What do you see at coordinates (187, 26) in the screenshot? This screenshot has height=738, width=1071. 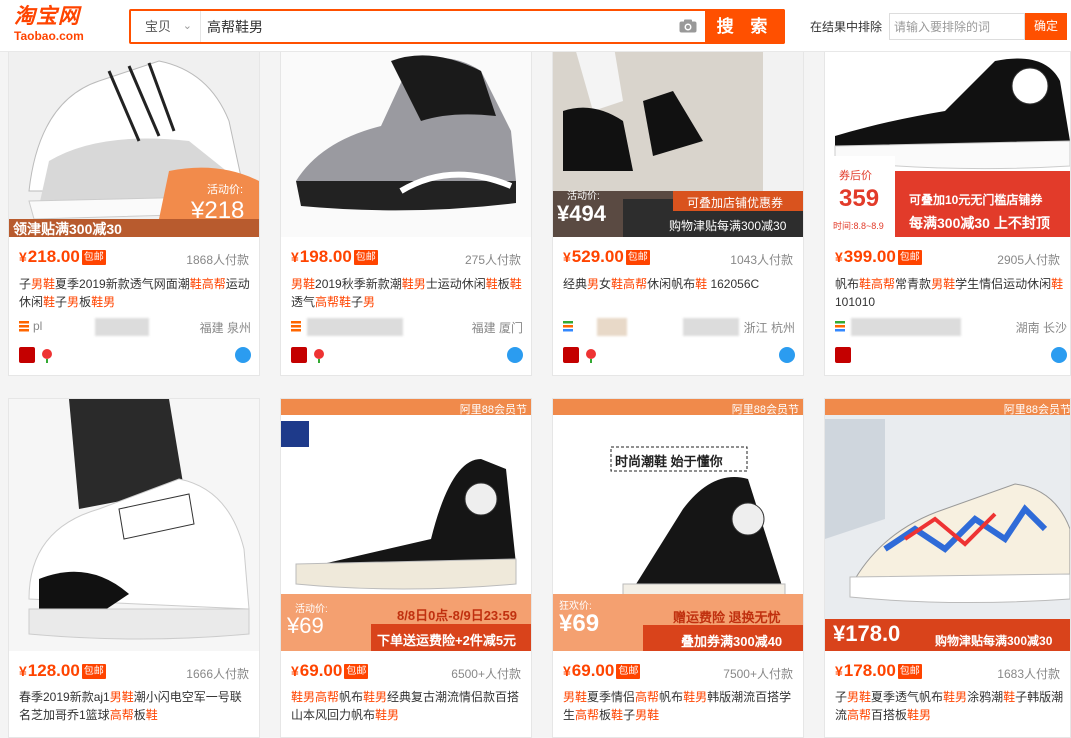 I see `chevron-down-icon: ⌄` at bounding box center [187, 26].